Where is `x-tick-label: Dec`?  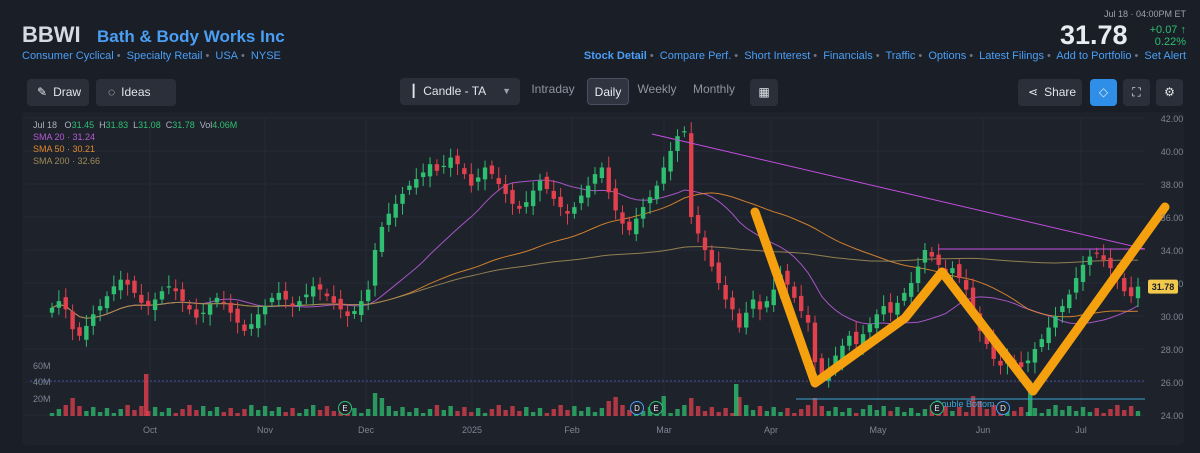 x-tick-label: Dec is located at coordinates (366, 430).